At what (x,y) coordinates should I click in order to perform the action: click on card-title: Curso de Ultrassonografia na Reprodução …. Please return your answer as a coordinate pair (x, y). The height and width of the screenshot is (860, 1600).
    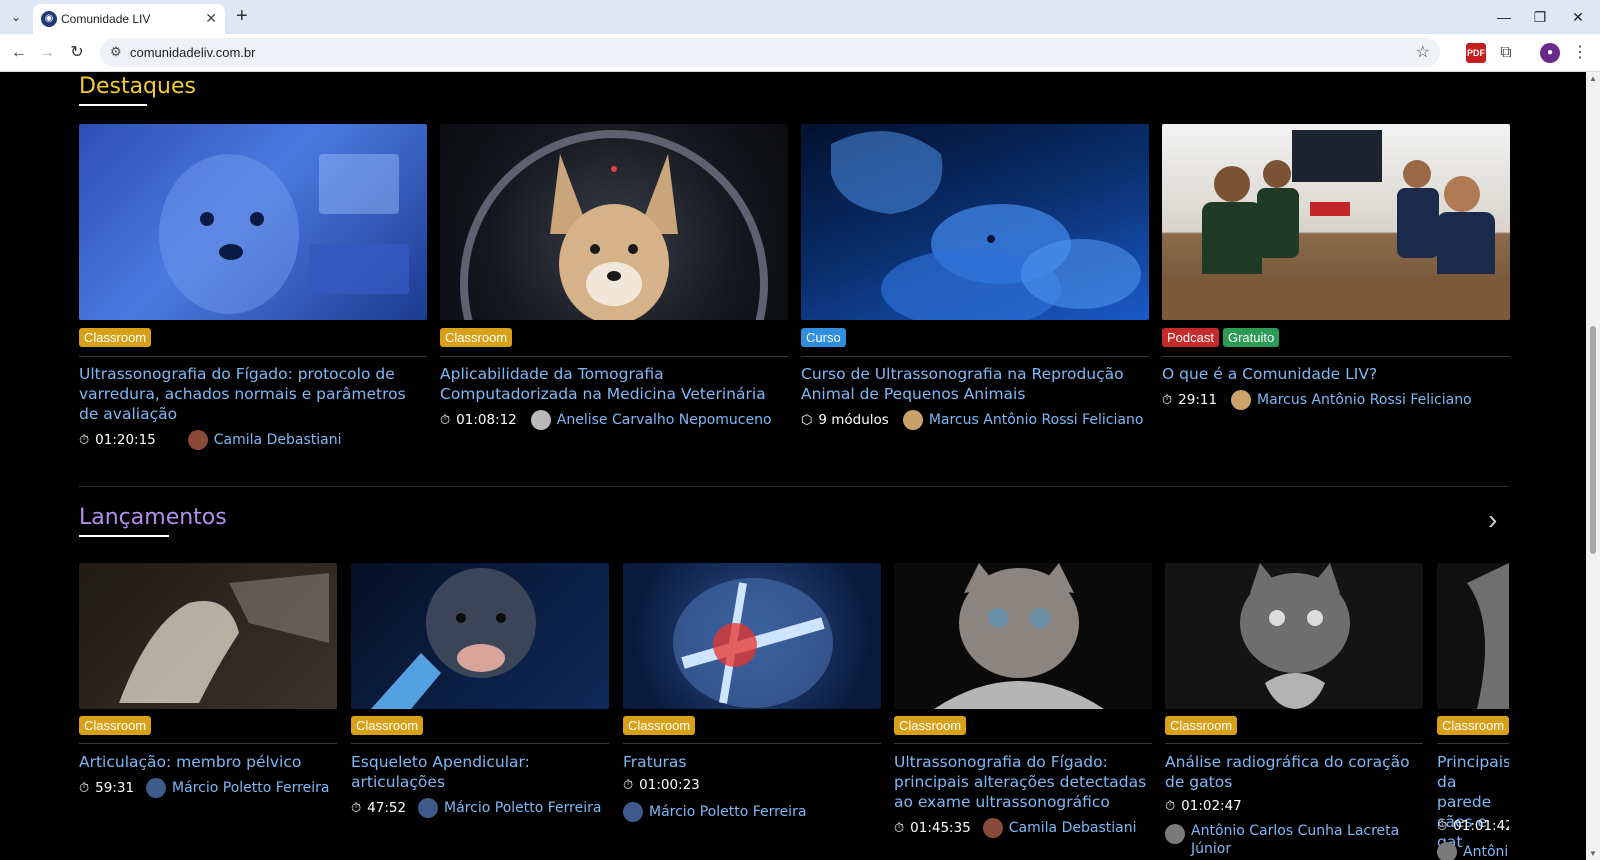
    Looking at the image, I should click on (975, 384).